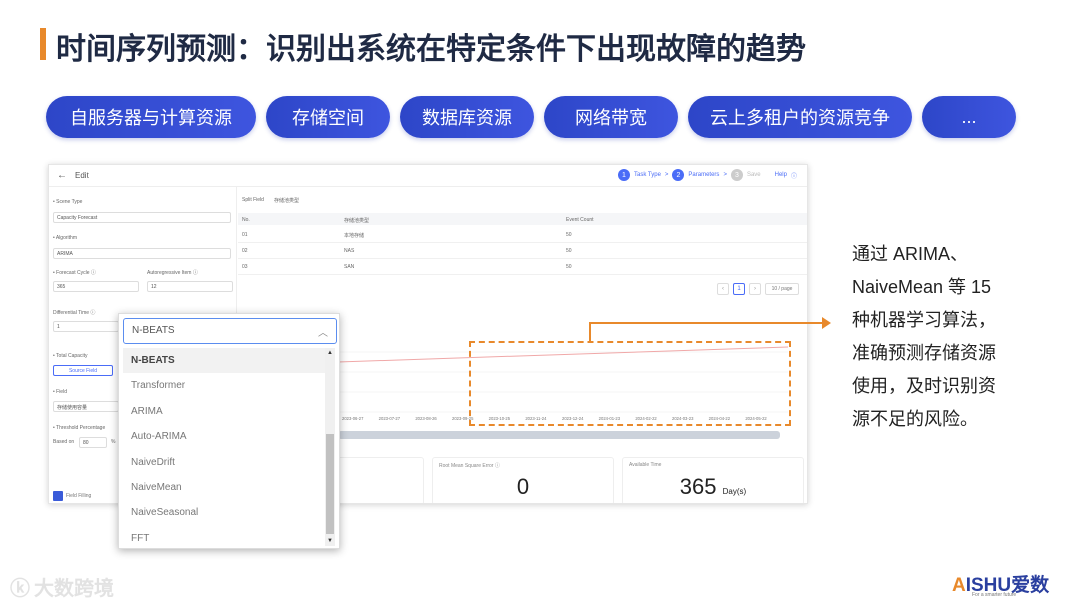  What do you see at coordinates (781, 175) in the screenshot?
I see `help-link: Help` at bounding box center [781, 175].